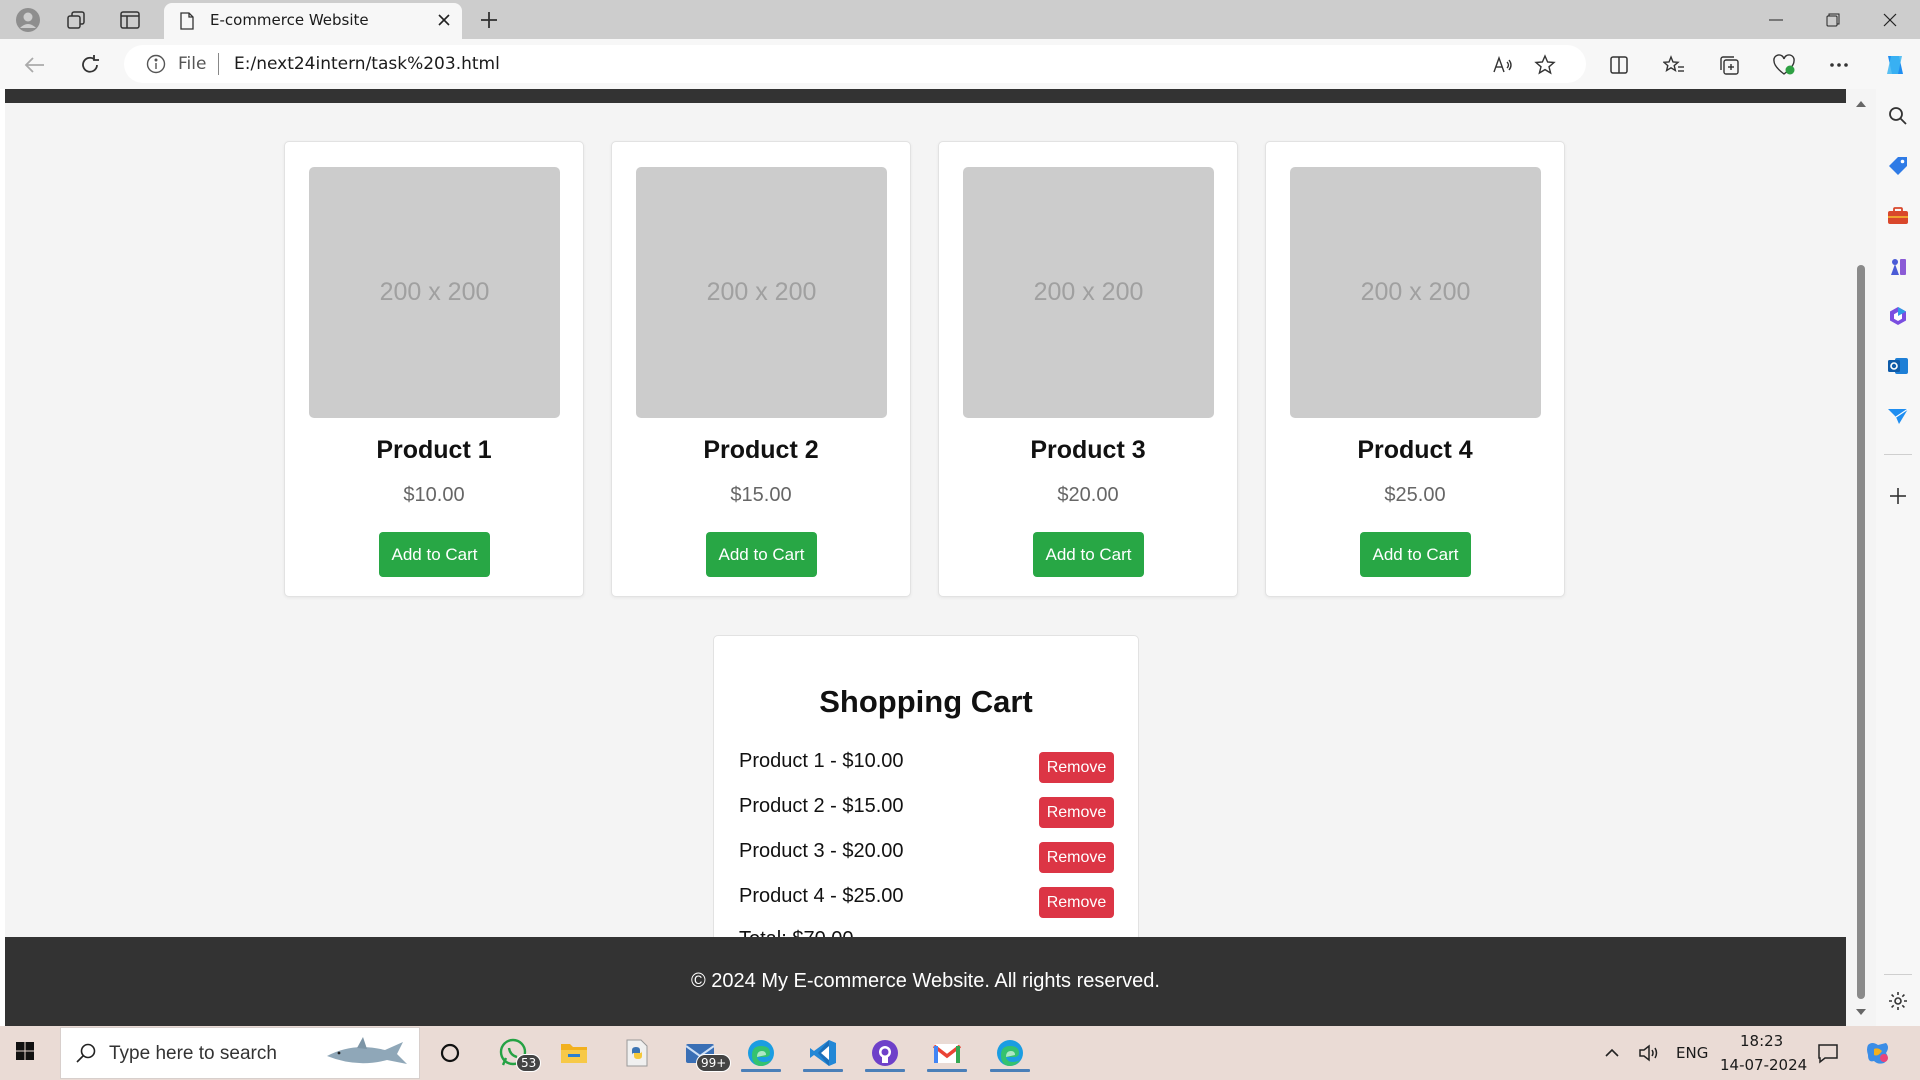  Describe the element at coordinates (1898, 557) in the screenshot. I see `edge-sidebar` at that location.